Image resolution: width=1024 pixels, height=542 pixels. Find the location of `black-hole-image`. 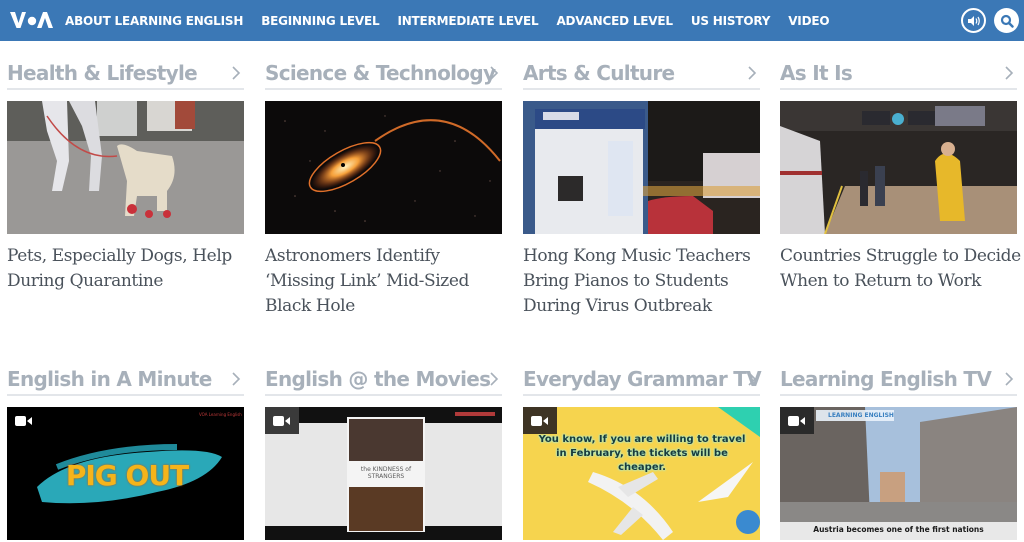

black-hole-image is located at coordinates (383, 167).